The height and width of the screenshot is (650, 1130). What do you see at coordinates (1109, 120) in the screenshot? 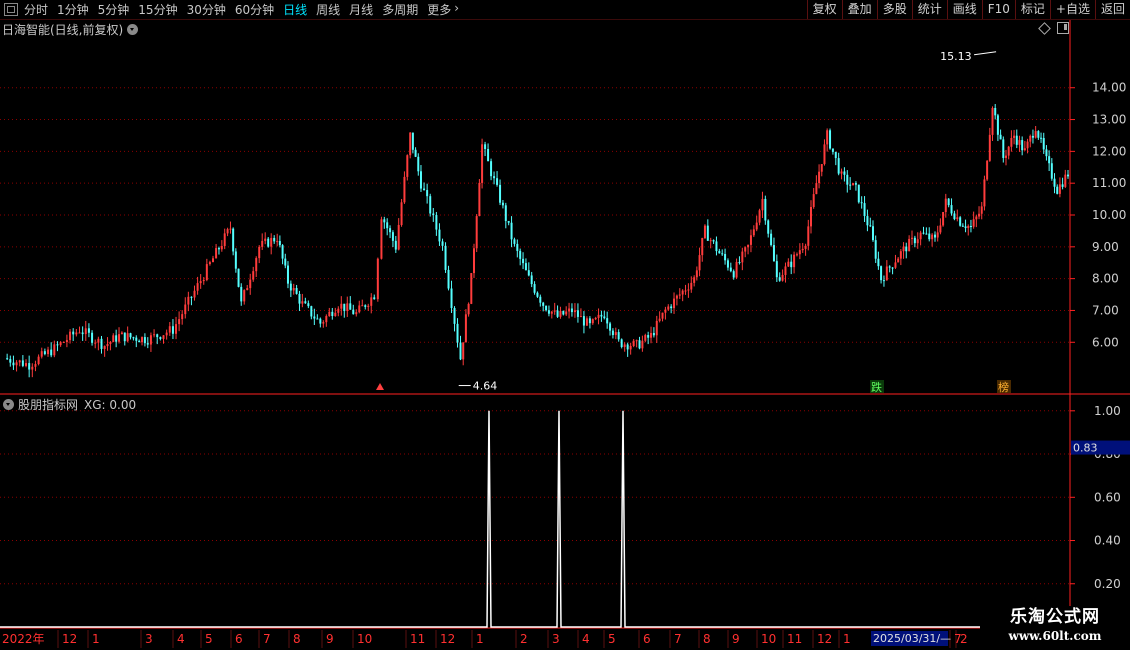
I see `price-tick-label: 13.00` at bounding box center [1109, 120].